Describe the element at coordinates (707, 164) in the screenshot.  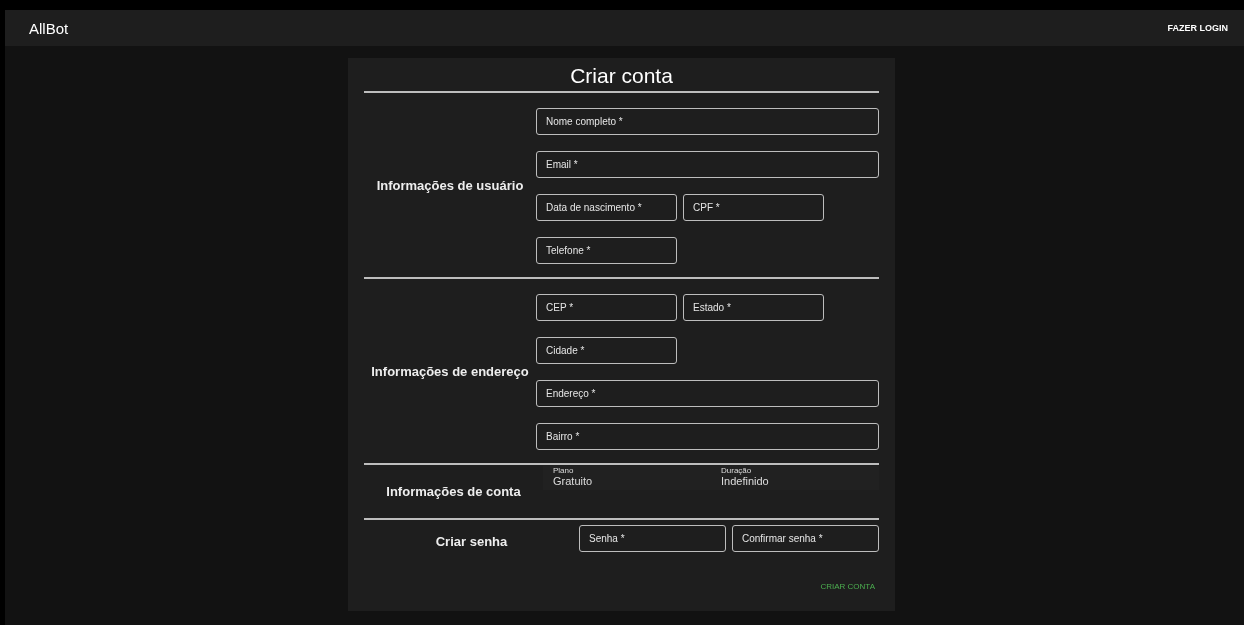
I see `input-field: Email *` at that location.